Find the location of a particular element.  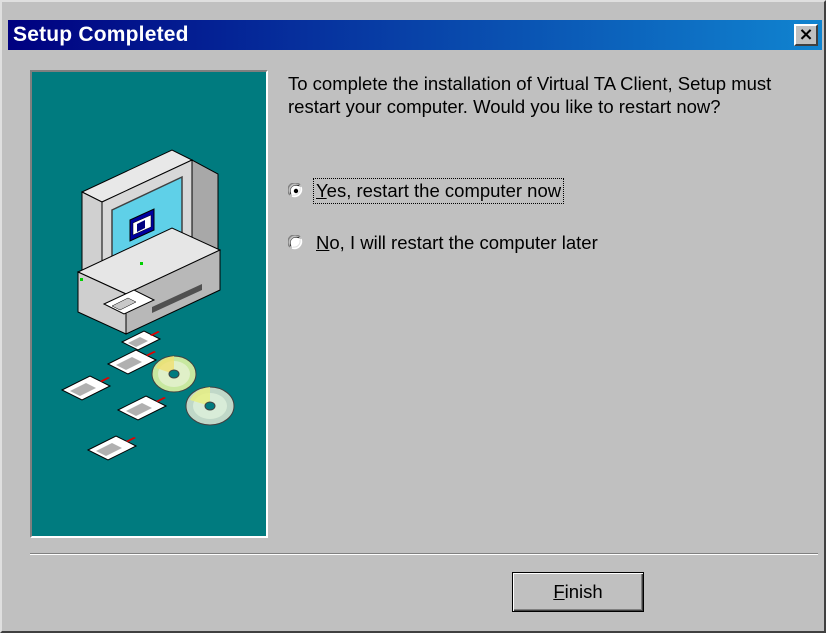

floppy-disk-icon is located at coordinates (141, 340).